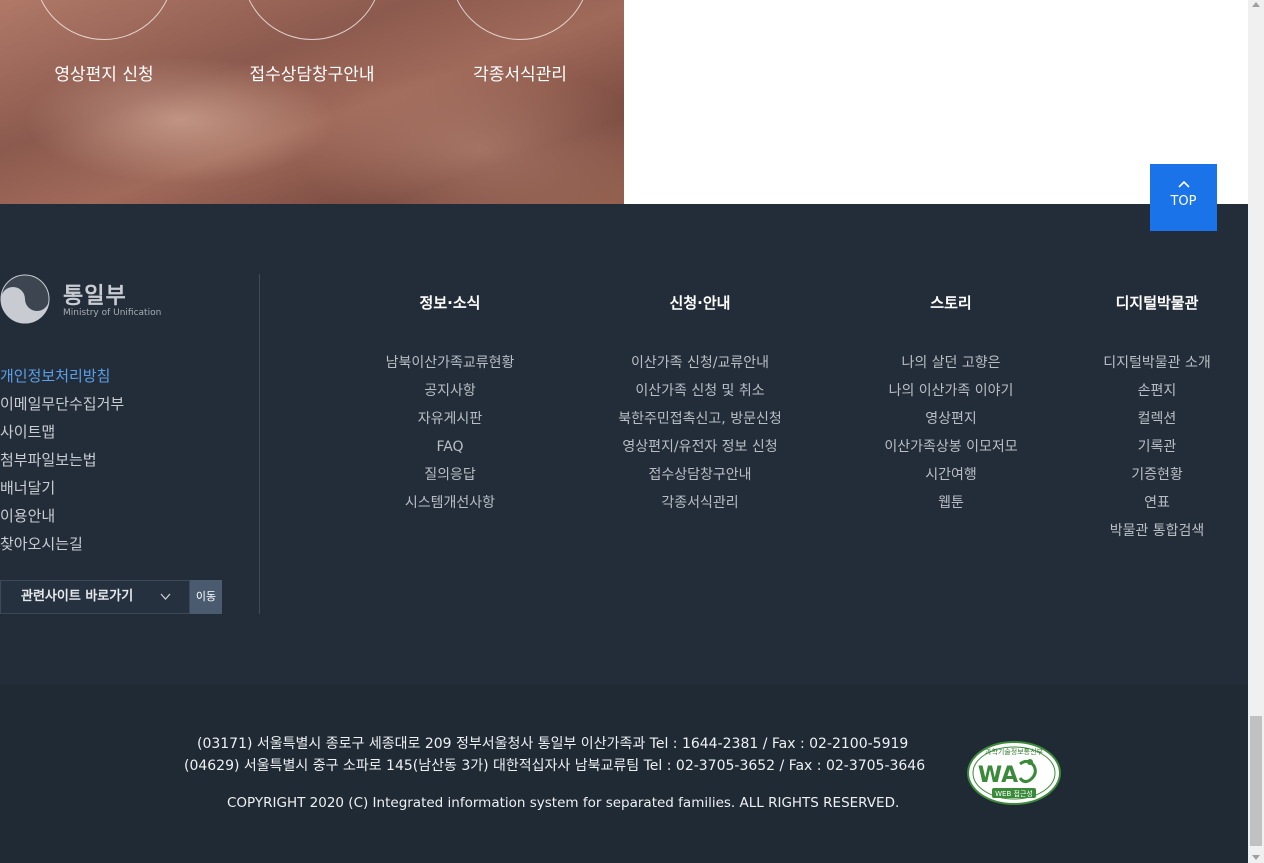 This screenshot has width=1264, height=863. Describe the element at coordinates (951, 478) in the screenshot. I see `footer-link: 시간여행` at that location.